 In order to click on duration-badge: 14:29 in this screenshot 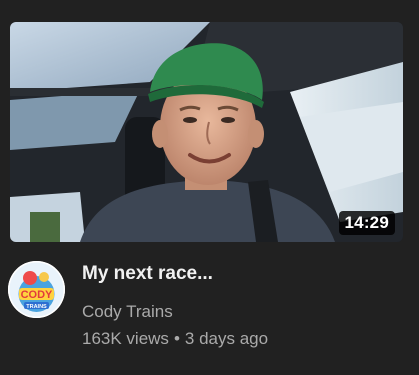, I will do `click(366, 223)`.